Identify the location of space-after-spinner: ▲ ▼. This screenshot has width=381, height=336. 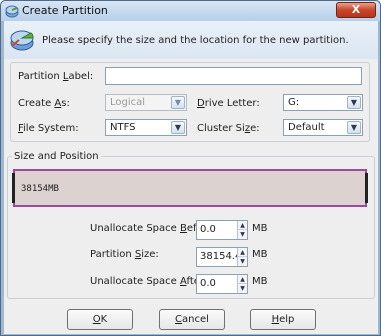
(242, 284).